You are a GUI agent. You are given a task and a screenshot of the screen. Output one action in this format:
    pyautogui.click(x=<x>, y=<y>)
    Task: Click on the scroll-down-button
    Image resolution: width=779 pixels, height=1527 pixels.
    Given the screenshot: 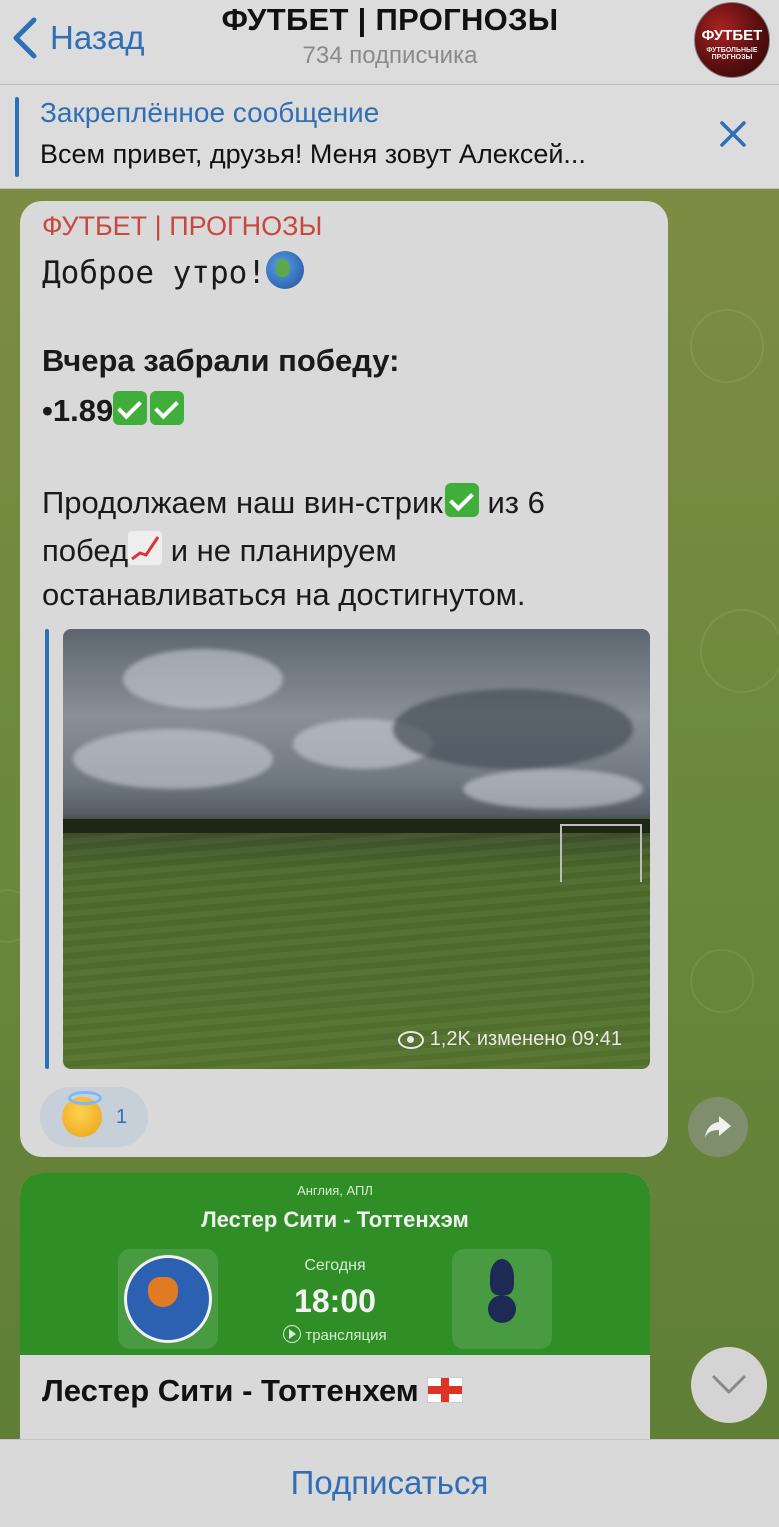 What is the action you would take?
    pyautogui.click(x=729, y=1385)
    